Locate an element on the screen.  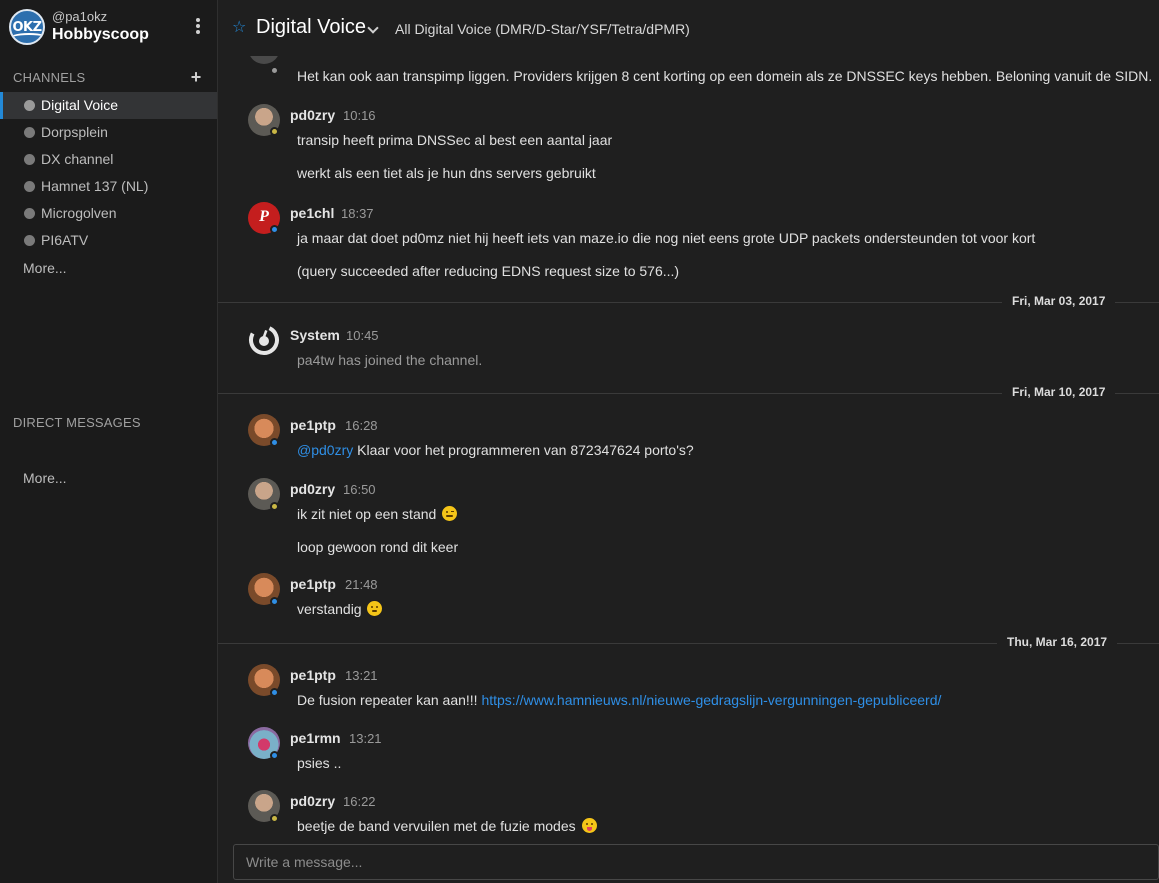
system-logo-icon is located at coordinates (264, 340).